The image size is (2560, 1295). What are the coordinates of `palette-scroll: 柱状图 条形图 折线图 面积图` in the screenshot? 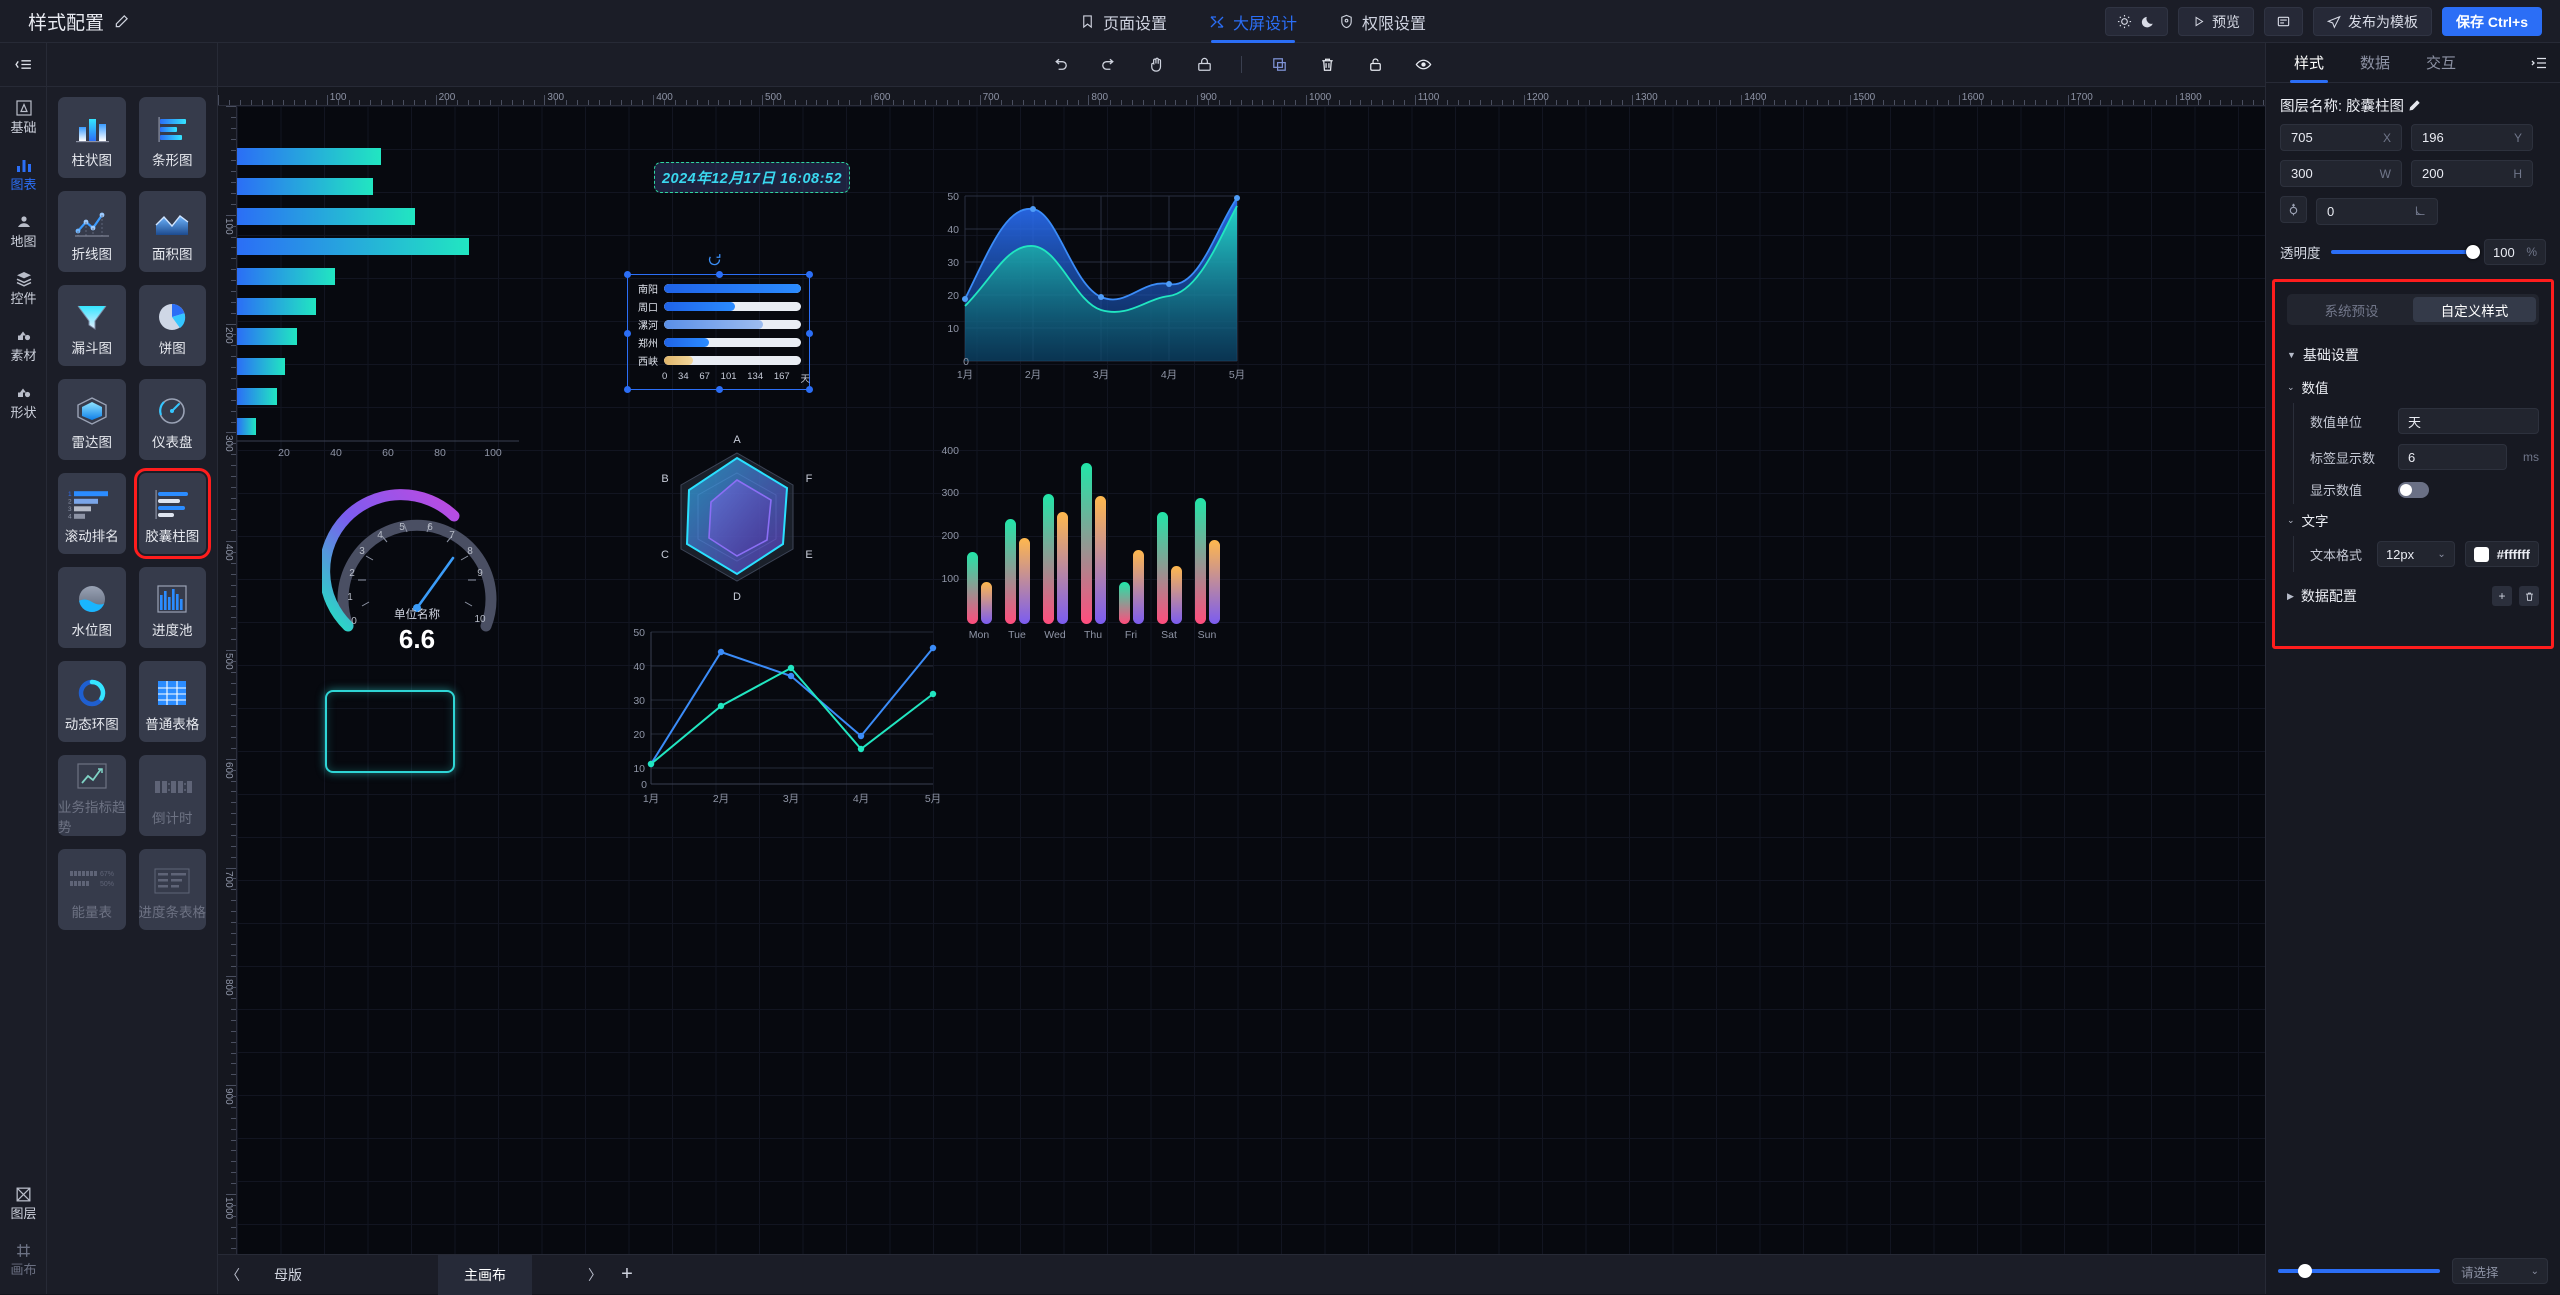 It's located at (132, 690).